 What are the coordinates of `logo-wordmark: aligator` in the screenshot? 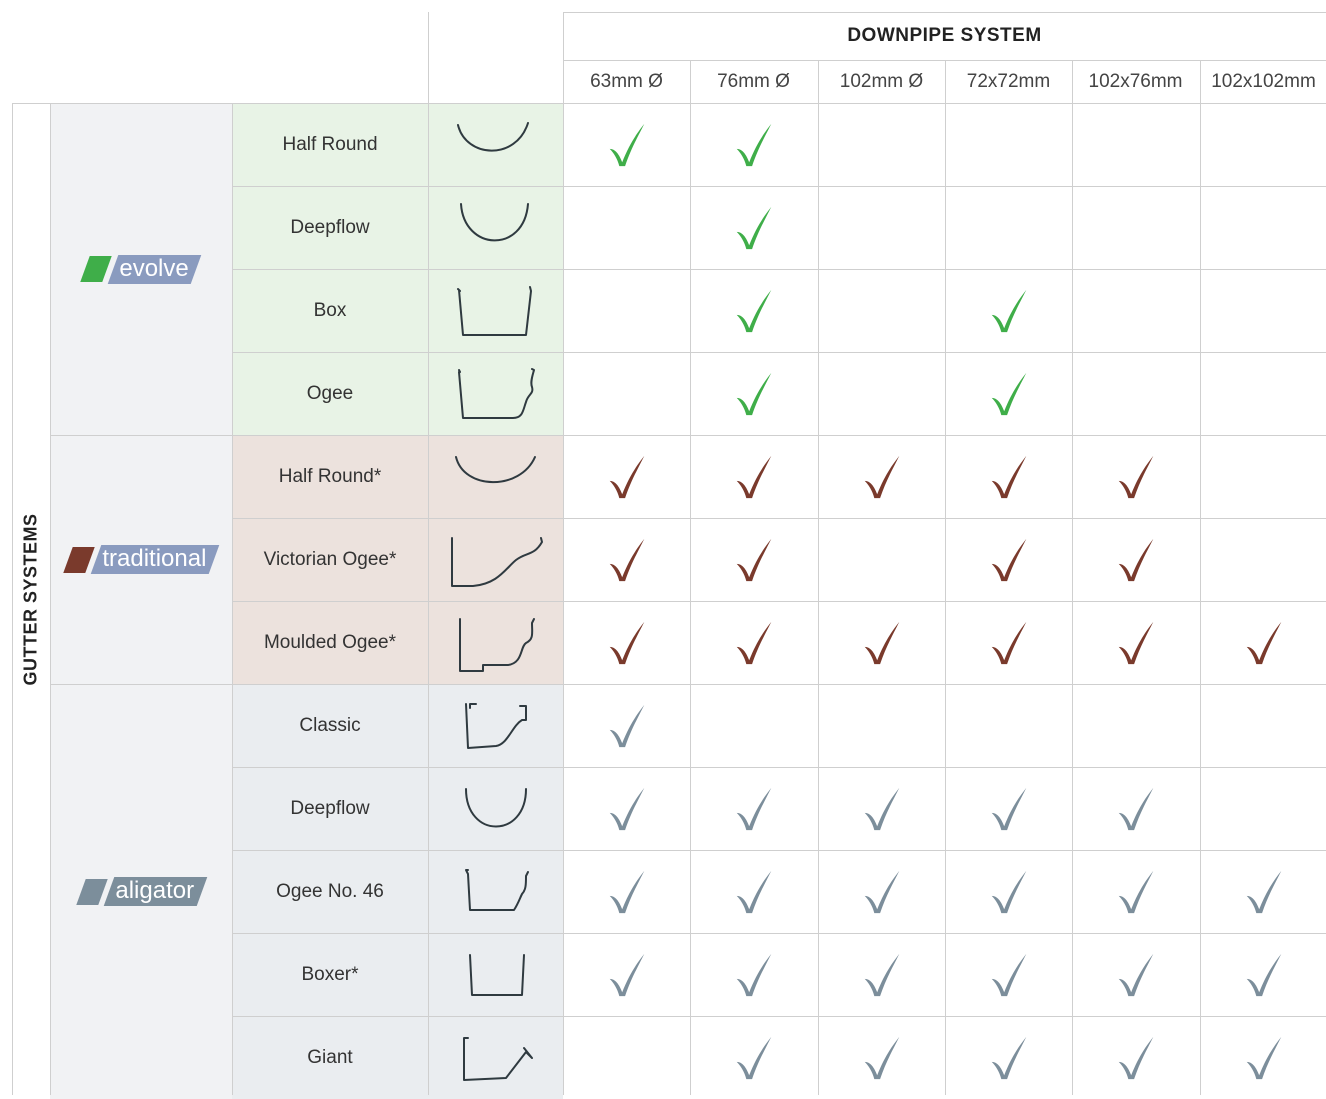 It's located at (155, 891).